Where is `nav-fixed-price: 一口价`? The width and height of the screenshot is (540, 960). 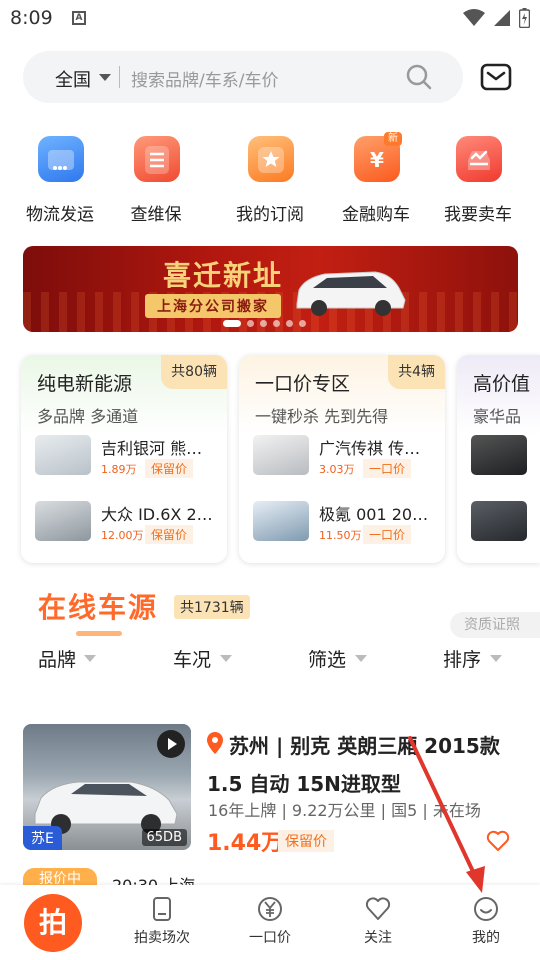
nav-fixed-price: 一口价 is located at coordinates (270, 921).